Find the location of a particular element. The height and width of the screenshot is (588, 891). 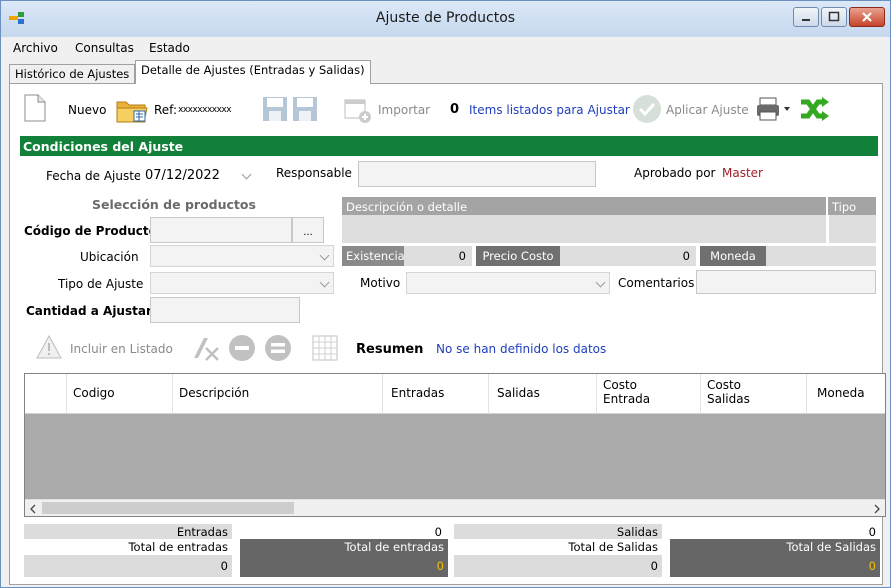

col-descripcion: Descripción is located at coordinates (278, 394).